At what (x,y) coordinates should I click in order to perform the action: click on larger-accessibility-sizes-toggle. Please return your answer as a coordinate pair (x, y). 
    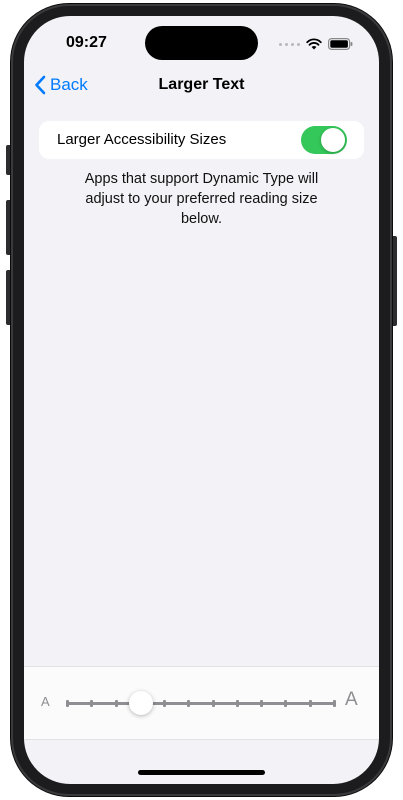
    Looking at the image, I should click on (324, 140).